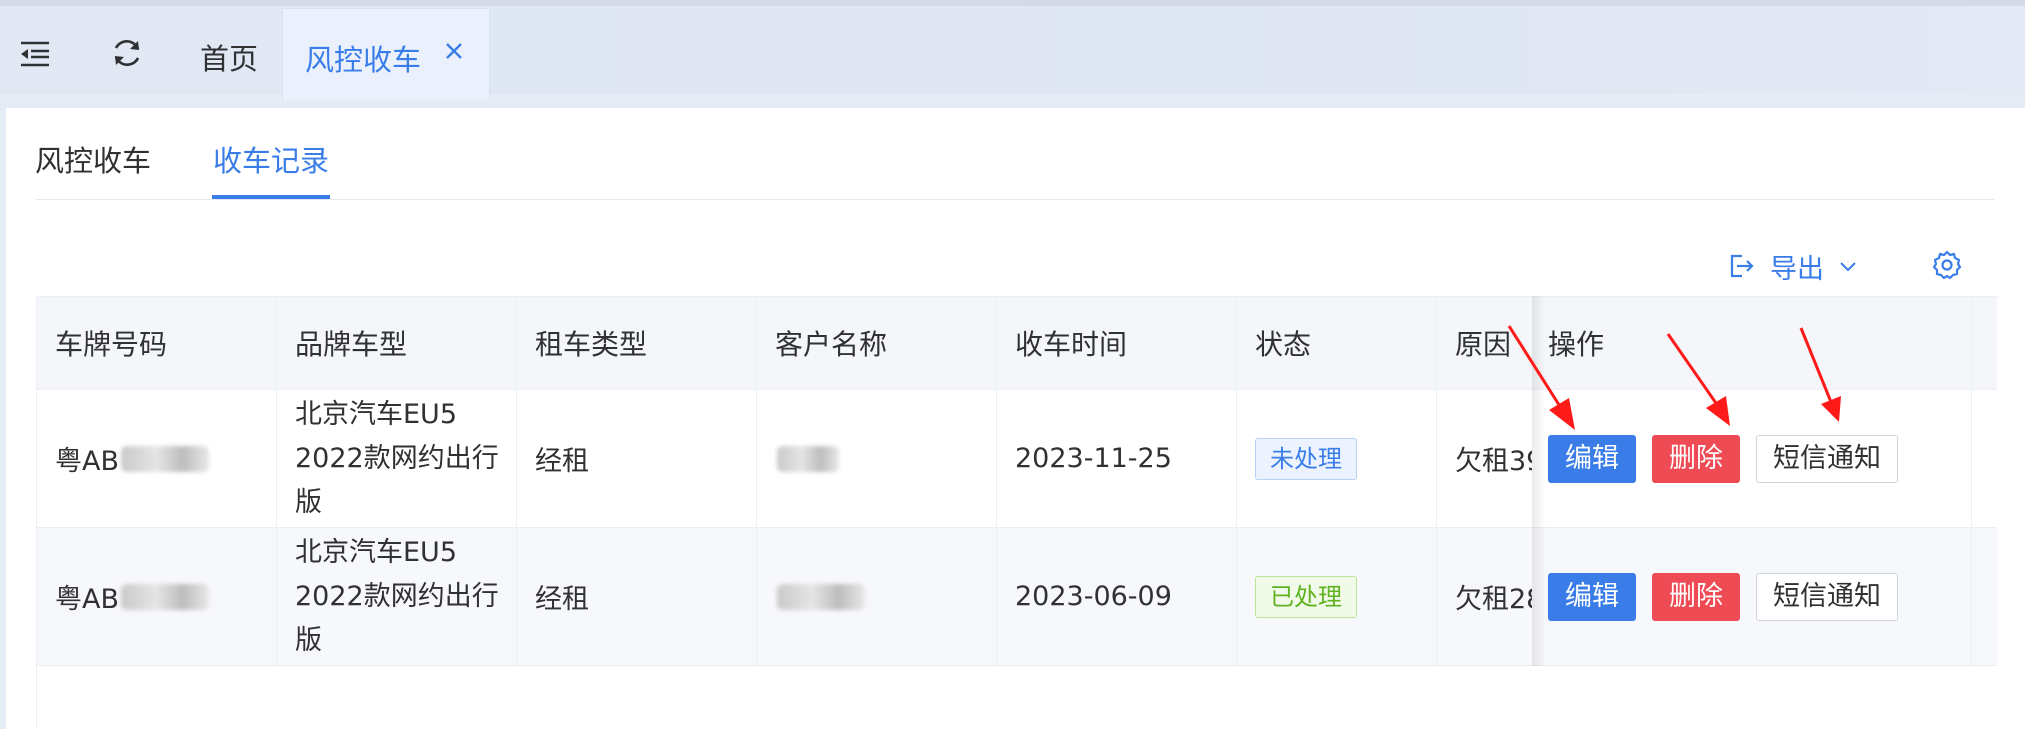 The image size is (2025, 729). I want to click on table-header: 车牌号码 品牌车型 租车类型 客户名称 收车时间 状态 原因 操作, so click(1017, 343).